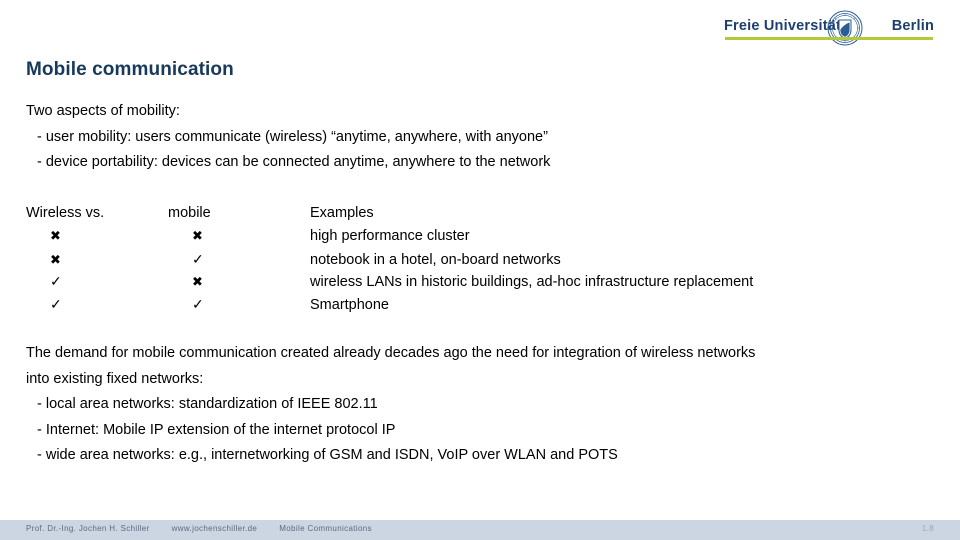  What do you see at coordinates (481, 213) in the screenshot?
I see `table-header-row: Wireless vs. mobile Examples` at bounding box center [481, 213].